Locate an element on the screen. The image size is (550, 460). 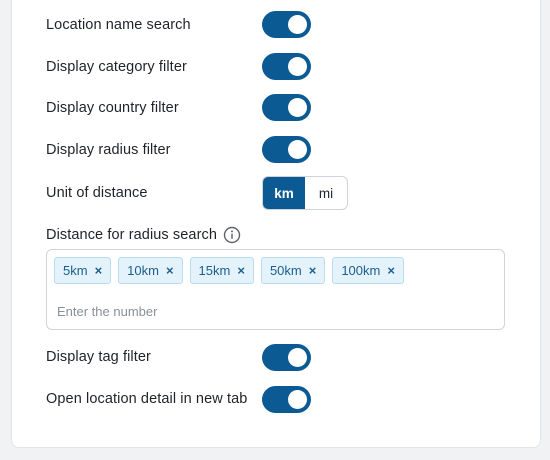
tag-list: 5km × 10km × 15km × 50km × 100km × is located at coordinates (229, 270).